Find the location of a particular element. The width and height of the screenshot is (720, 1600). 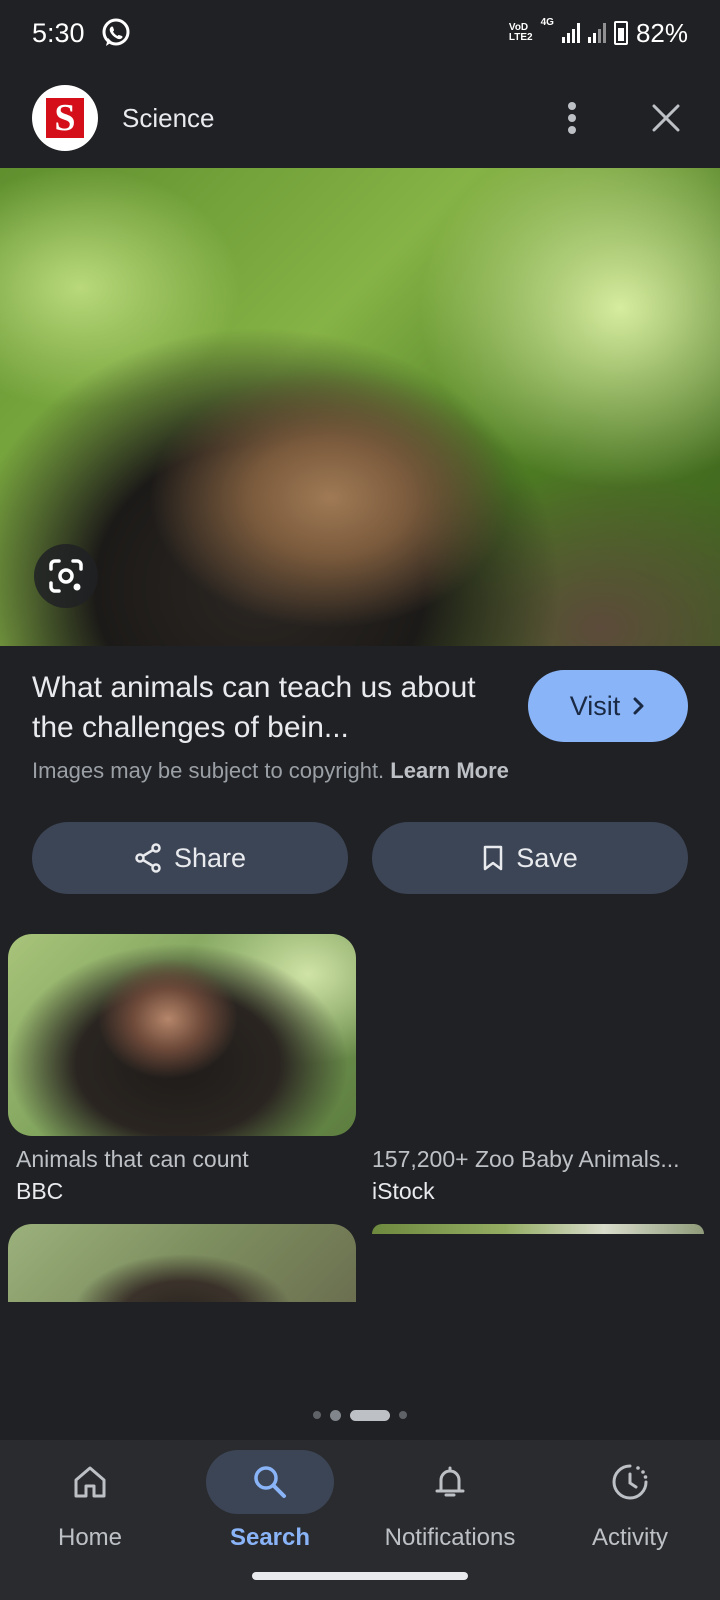

related-source: BBC is located at coordinates (40, 1191).